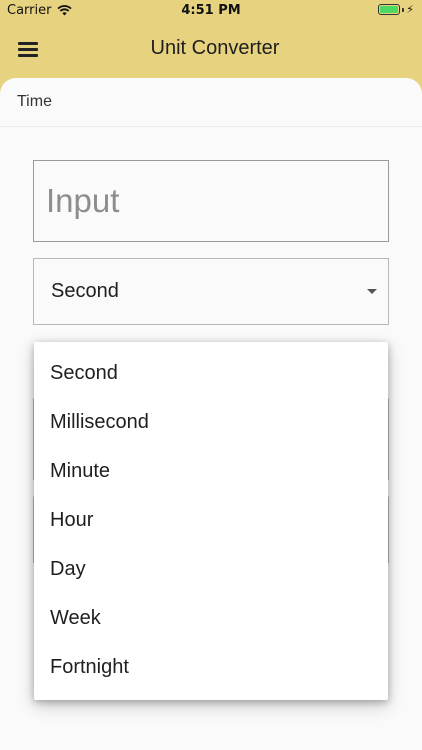  Describe the element at coordinates (410, 9) in the screenshot. I see `charging-bolt-icon: ⚡` at that location.